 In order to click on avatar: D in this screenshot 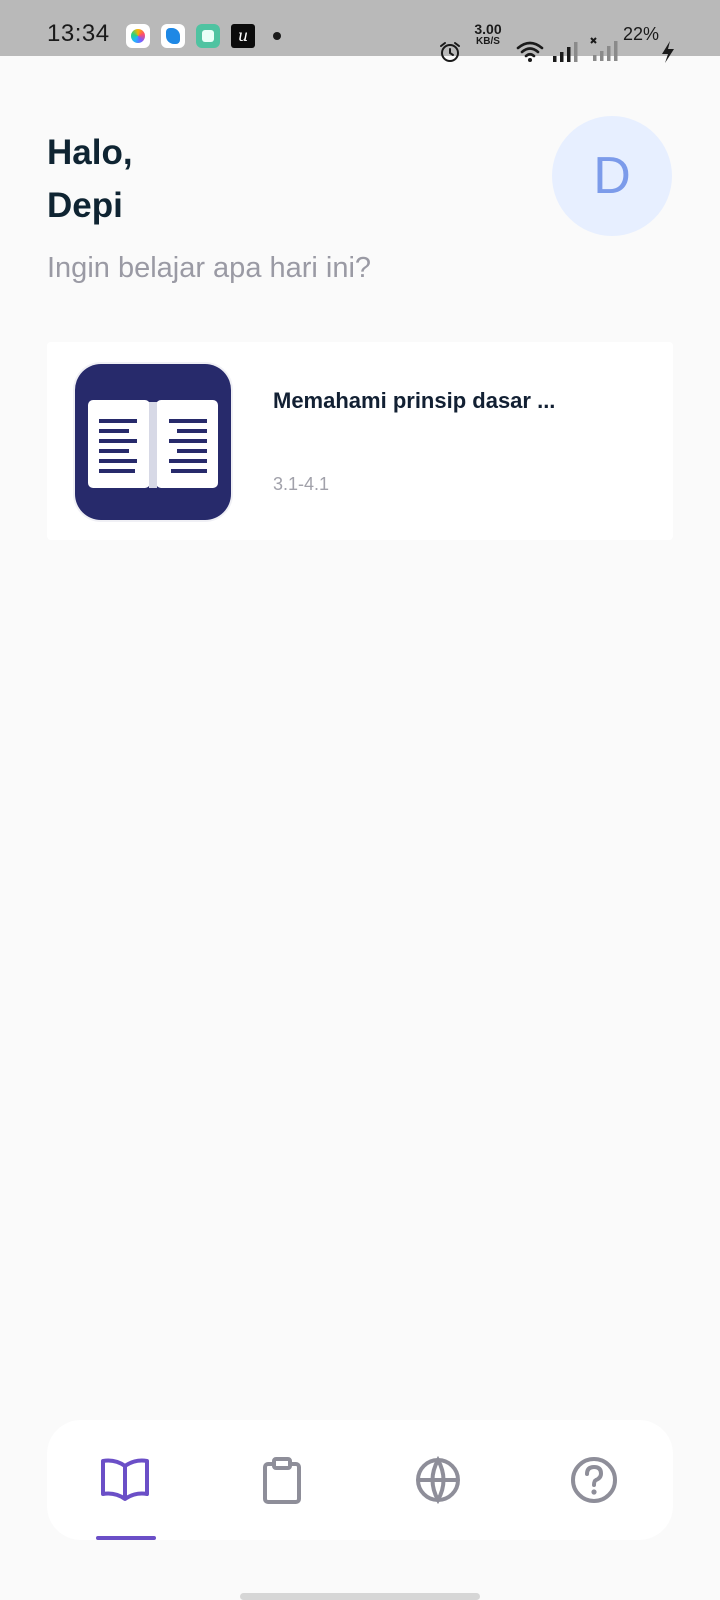, I will do `click(612, 176)`.